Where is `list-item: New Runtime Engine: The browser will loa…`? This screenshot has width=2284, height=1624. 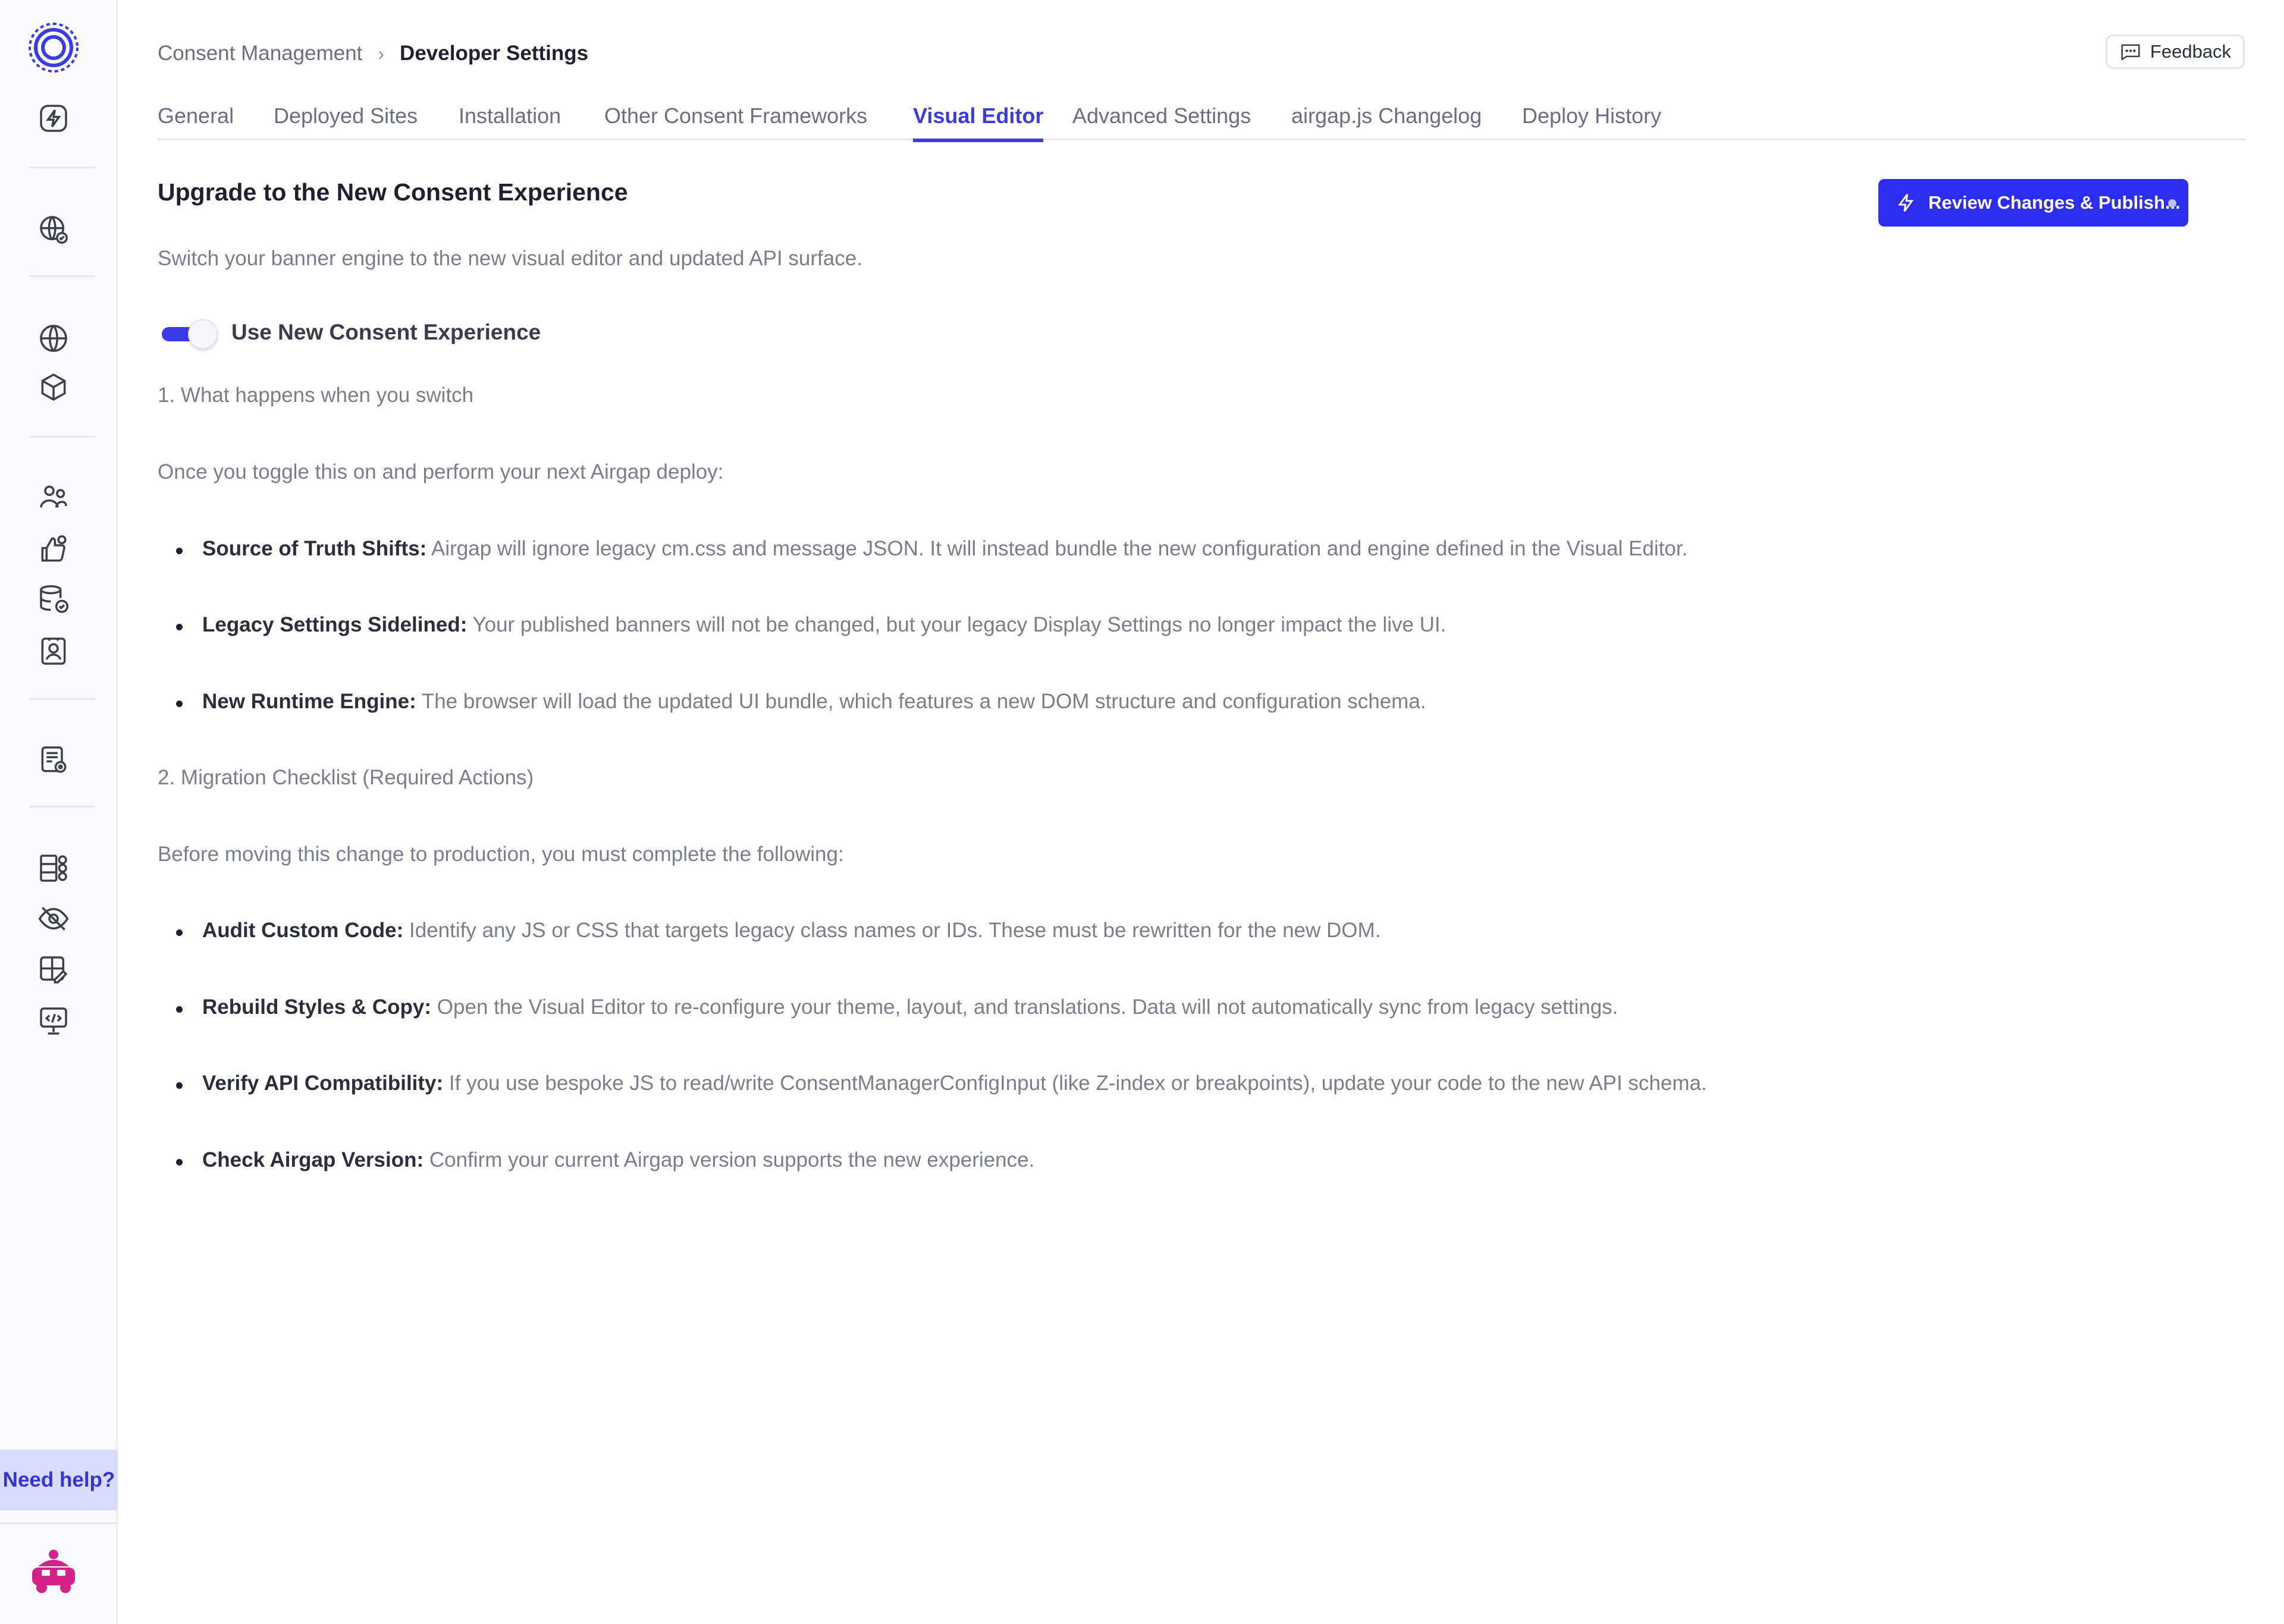 list-item: New Runtime Engine: The browser will loa… is located at coordinates (801, 702).